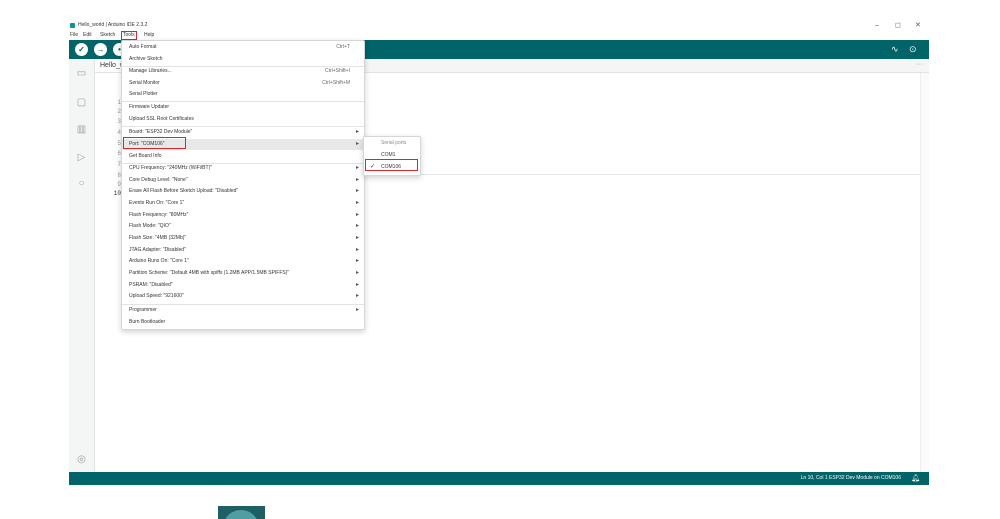 The image size is (1000, 519). What do you see at coordinates (119, 175) in the screenshot?
I see `line-number: 8` at bounding box center [119, 175].